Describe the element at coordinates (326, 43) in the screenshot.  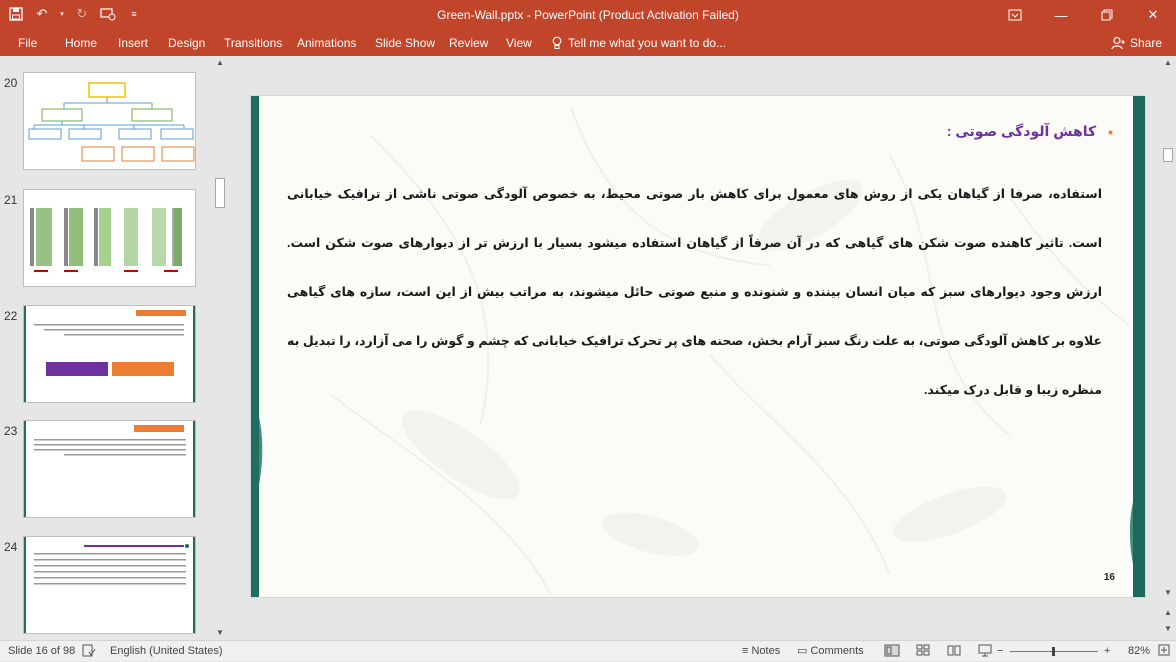
I see `tab-animations: Animations` at that location.